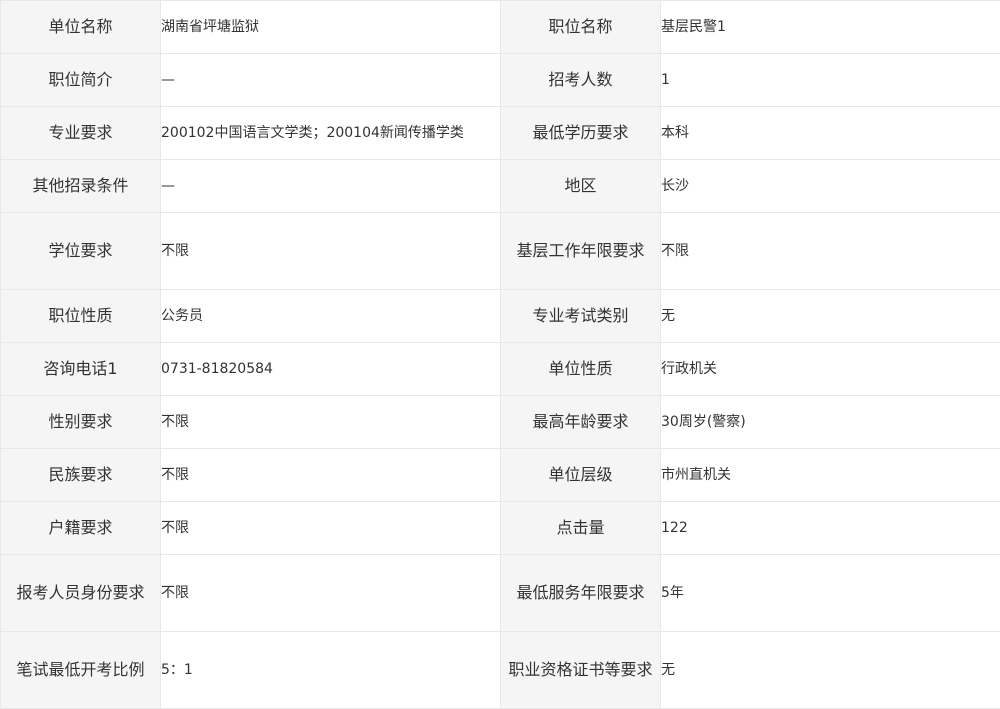 Image resolution: width=1000 pixels, height=709 pixels. Describe the element at coordinates (331, 133) in the screenshot. I see `value-major-requirement: 200102中国语言文学类；200104新闻传播学类` at that location.